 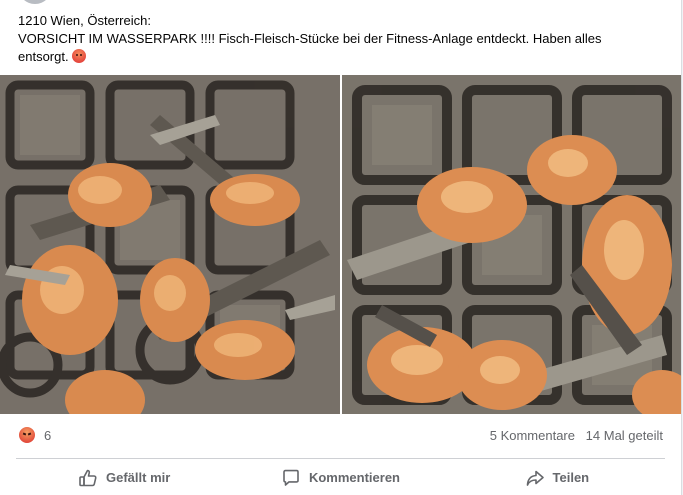 I want to click on comment-button: Kommentieren, so click(x=340, y=477).